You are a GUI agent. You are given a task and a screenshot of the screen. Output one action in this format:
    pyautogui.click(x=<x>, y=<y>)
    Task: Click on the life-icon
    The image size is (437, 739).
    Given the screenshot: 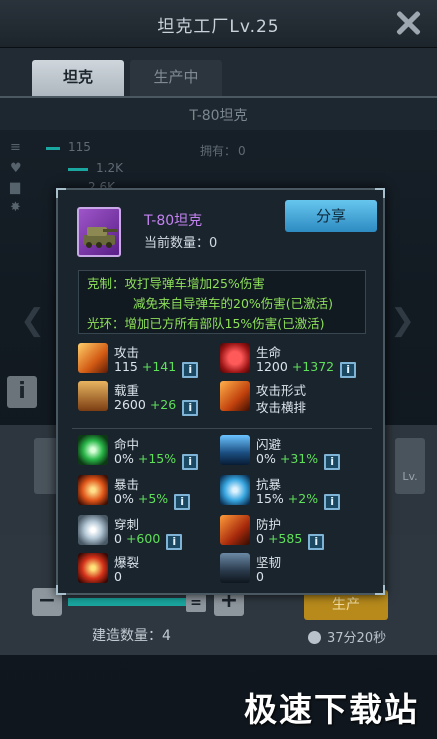 What is the action you would take?
    pyautogui.click(x=235, y=358)
    